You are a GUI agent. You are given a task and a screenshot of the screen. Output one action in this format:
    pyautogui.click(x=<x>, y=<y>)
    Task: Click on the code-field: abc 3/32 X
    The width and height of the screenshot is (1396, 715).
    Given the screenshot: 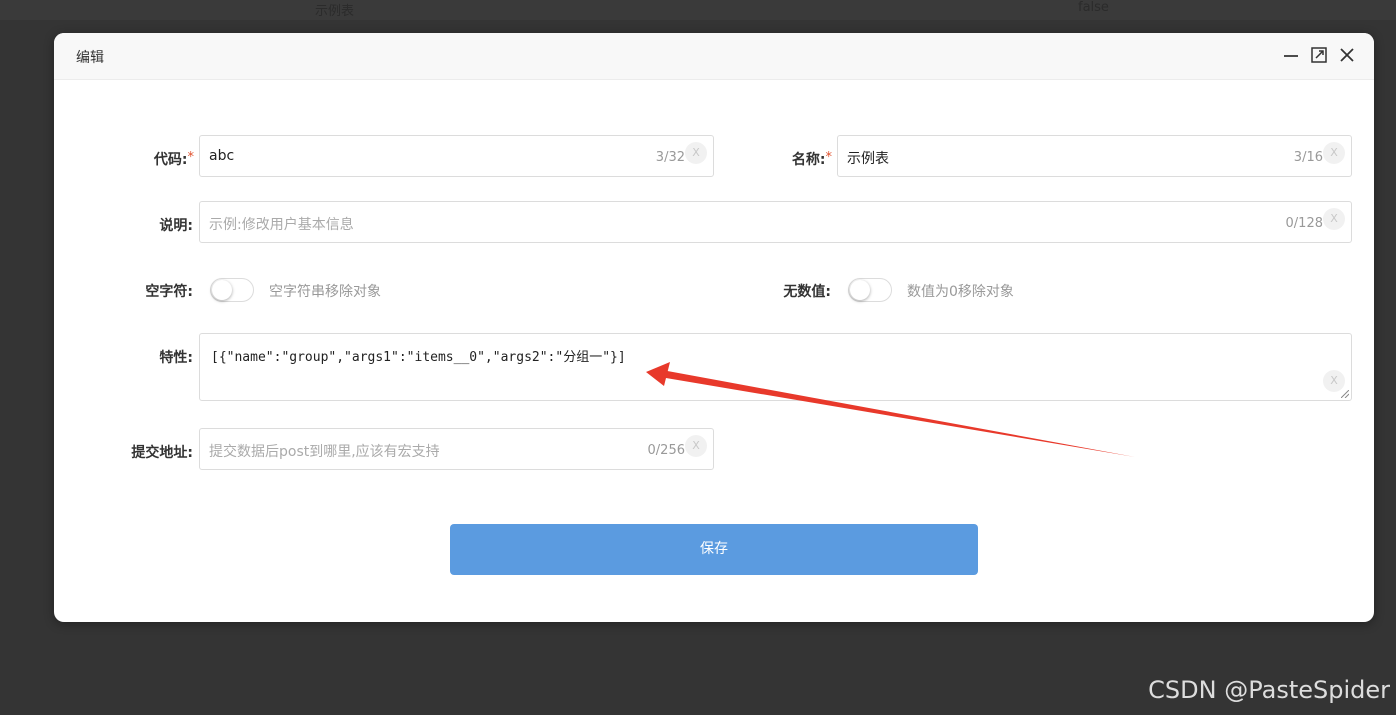 What is the action you would take?
    pyautogui.click(x=456, y=156)
    